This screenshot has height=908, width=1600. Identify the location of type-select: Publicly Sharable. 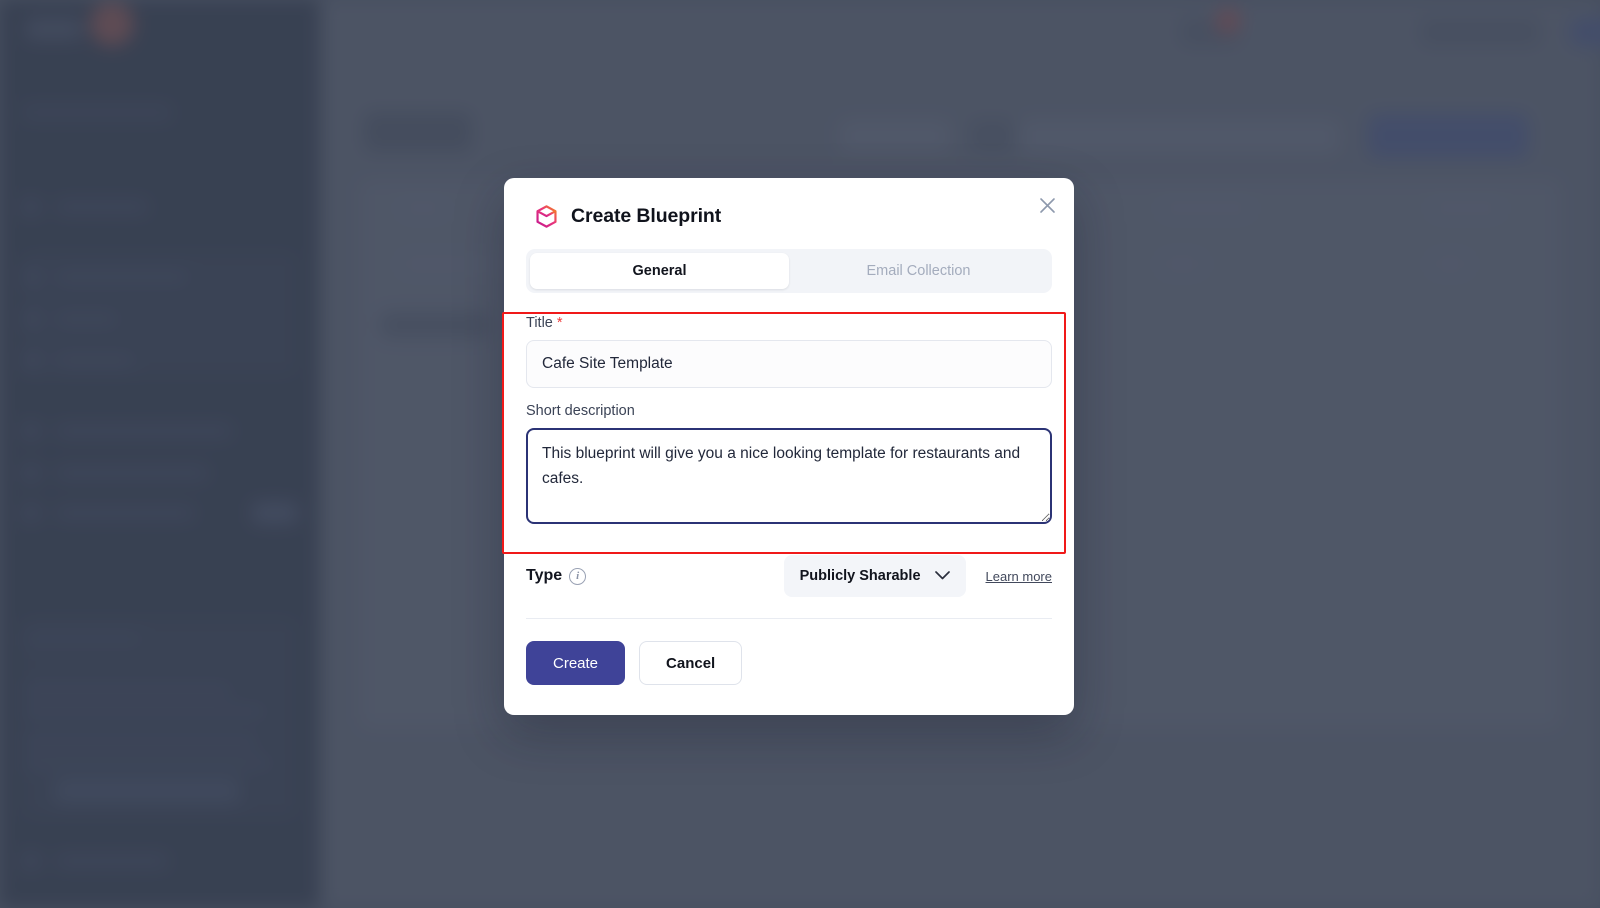
(874, 576).